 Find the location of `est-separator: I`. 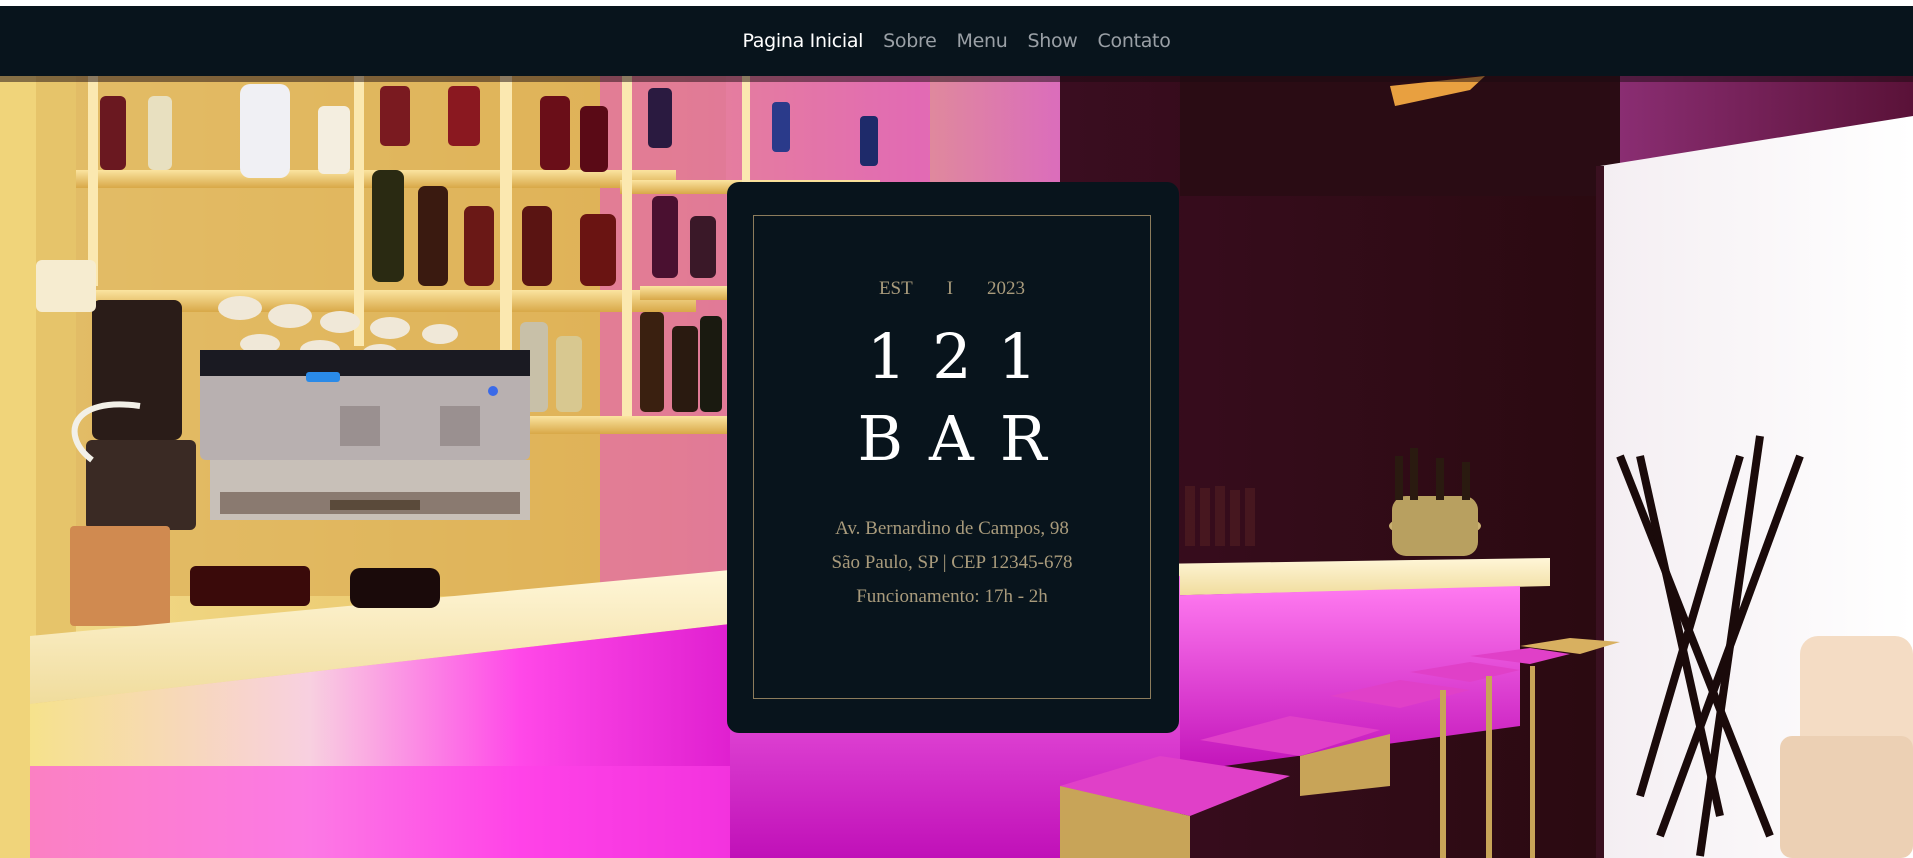

est-separator: I is located at coordinates (950, 288).